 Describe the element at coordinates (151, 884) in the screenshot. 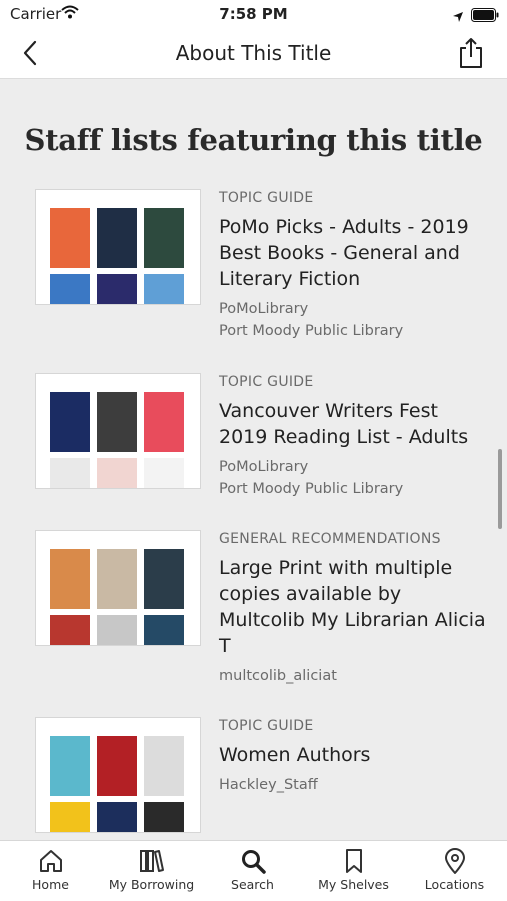

I see `tab-label: My Borrowing` at that location.